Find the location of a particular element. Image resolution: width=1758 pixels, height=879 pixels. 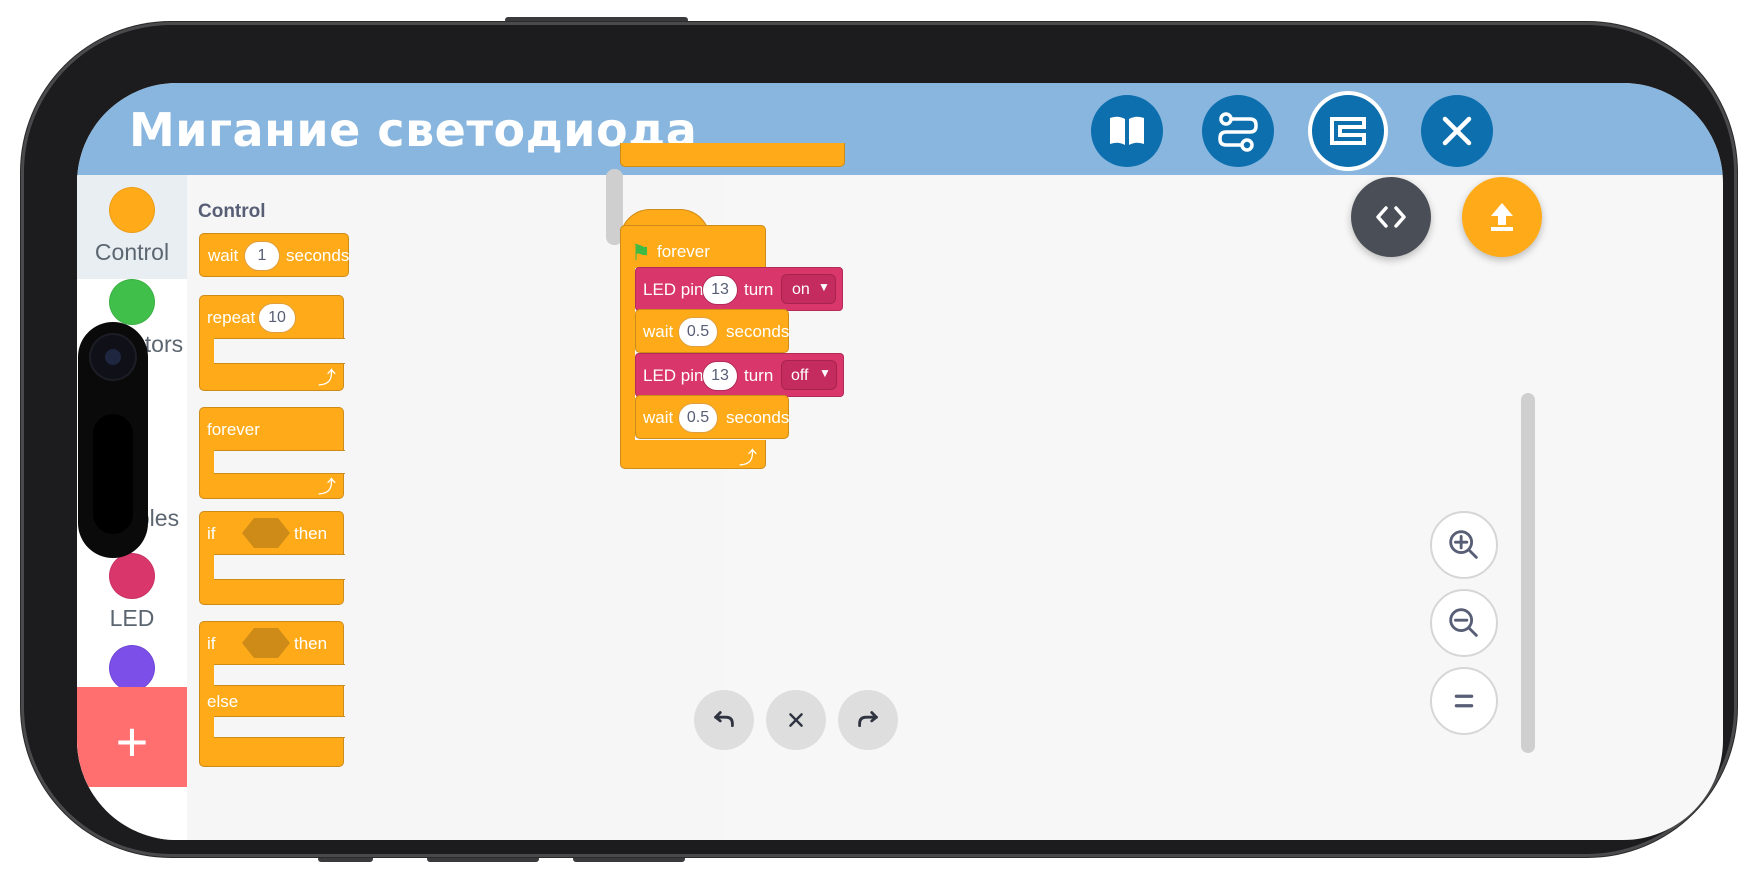

value-input: 1 is located at coordinates (262, 256).